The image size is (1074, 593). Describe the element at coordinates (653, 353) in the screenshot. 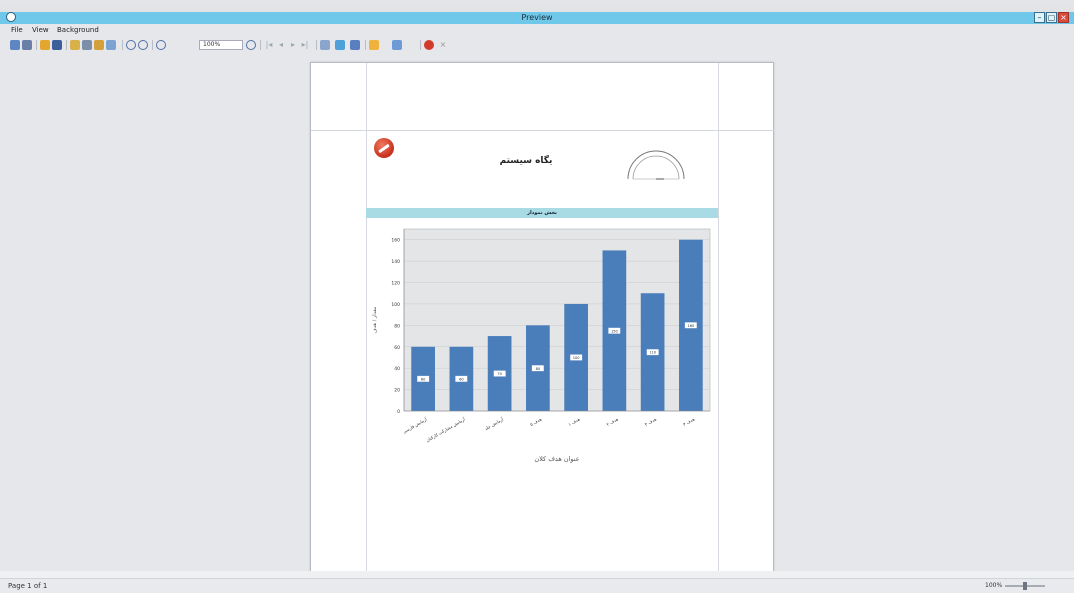

I see `data-label: 110` at that location.